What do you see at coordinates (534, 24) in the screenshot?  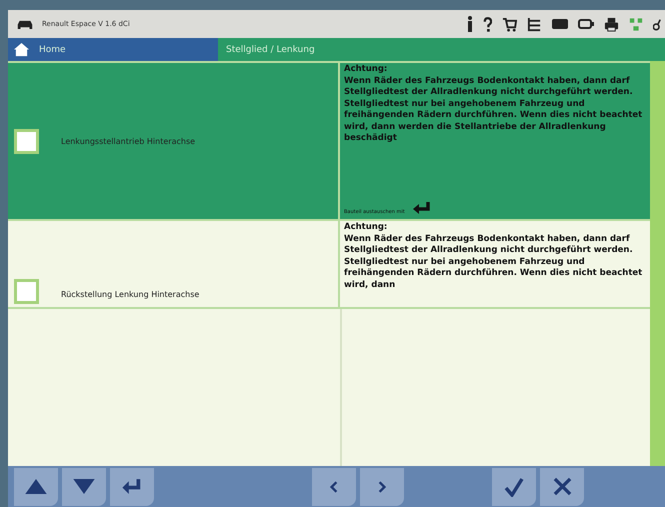 I see `tree-icon` at bounding box center [534, 24].